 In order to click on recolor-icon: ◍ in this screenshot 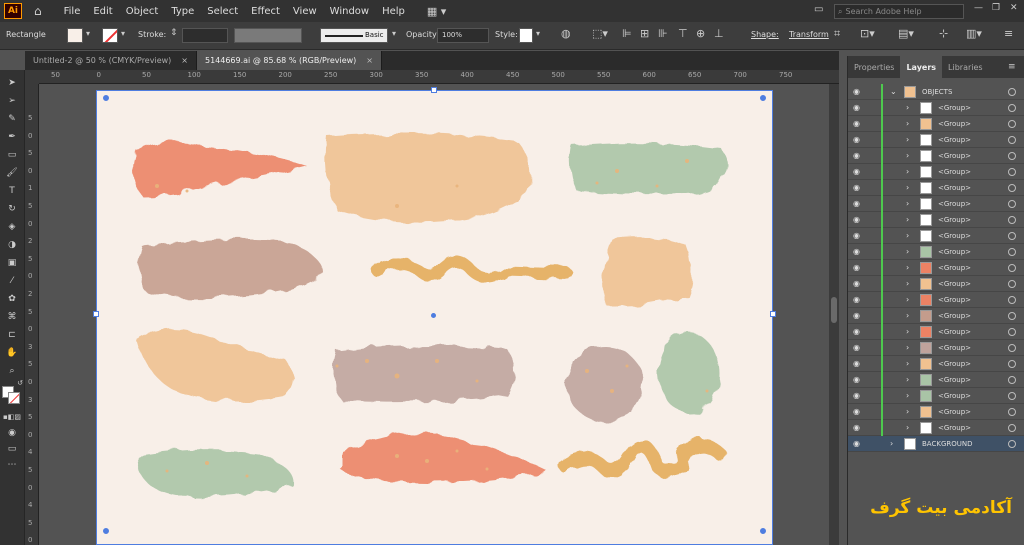, I will do `click(566, 33)`.